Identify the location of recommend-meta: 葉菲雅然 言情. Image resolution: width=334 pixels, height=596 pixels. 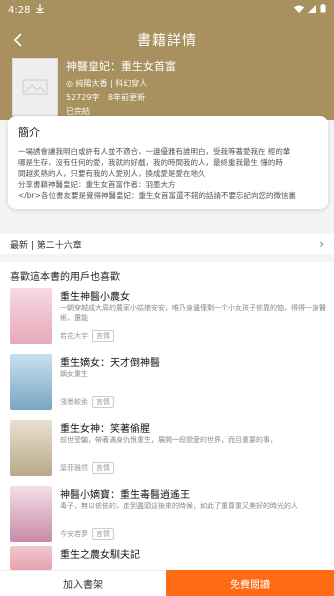
(87, 468).